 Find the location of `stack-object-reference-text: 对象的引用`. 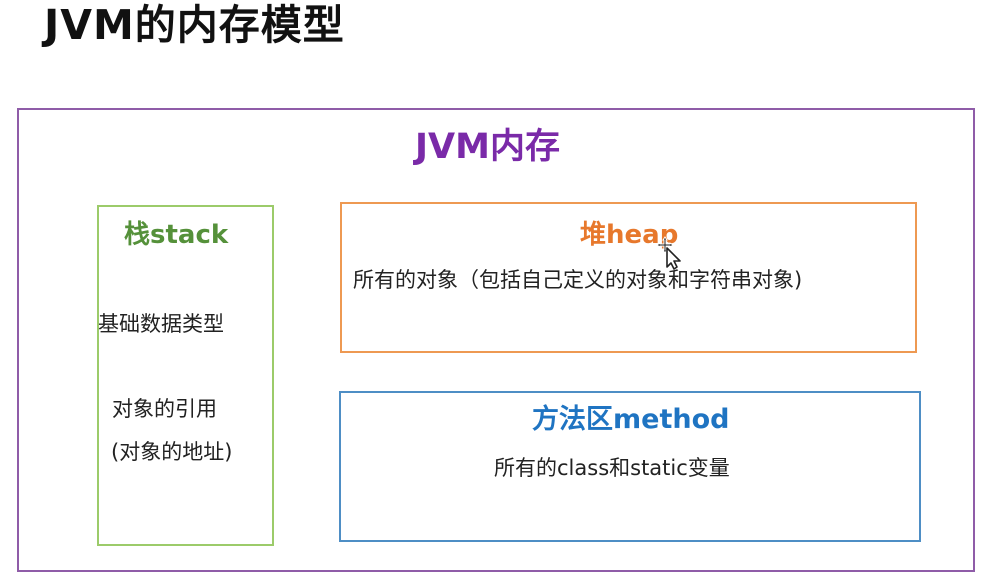

stack-object-reference-text: 对象的引用 is located at coordinates (164, 409).